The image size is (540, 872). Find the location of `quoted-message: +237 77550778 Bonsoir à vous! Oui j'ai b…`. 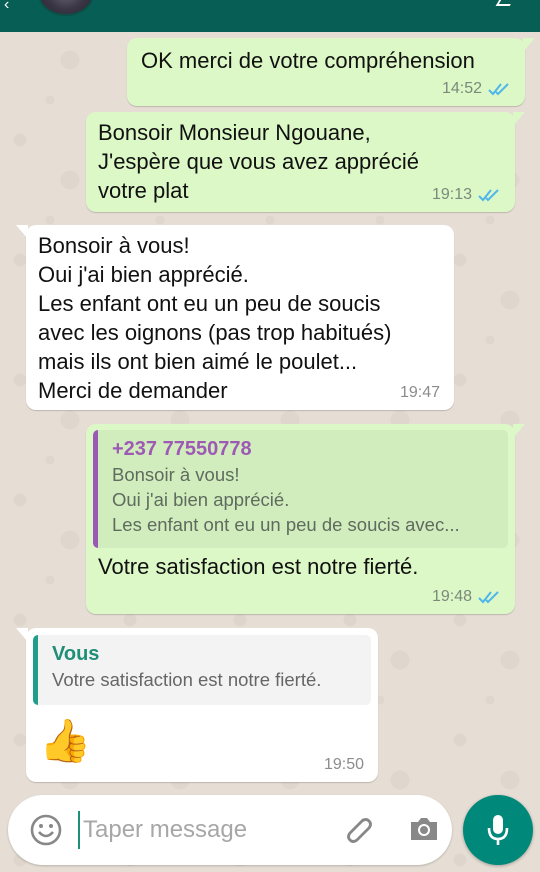

quoted-message: +237 77550778 Bonsoir à vous! Oui j'ai b… is located at coordinates (300, 489).